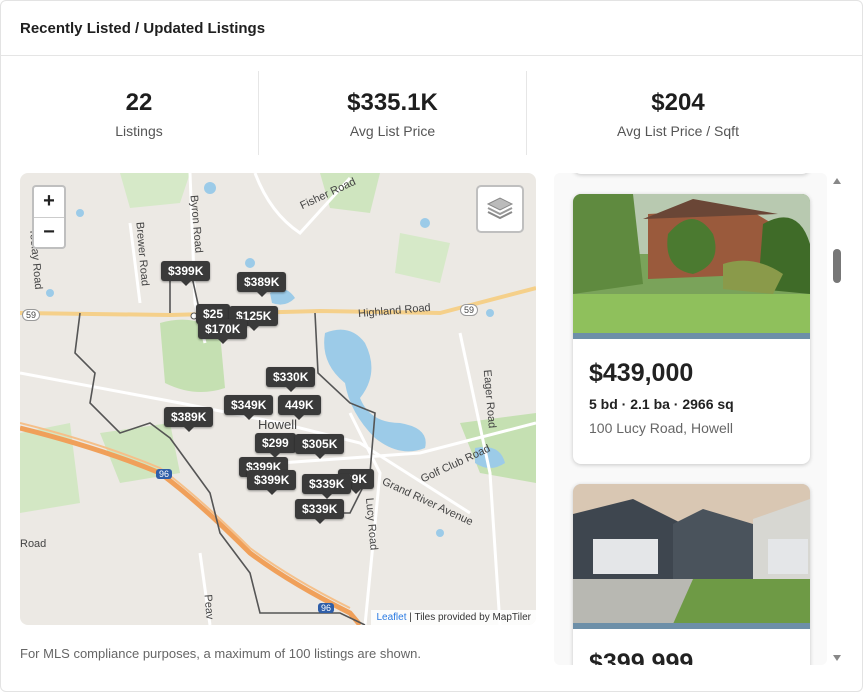 The image size is (863, 692). Describe the element at coordinates (291, 379) in the screenshot. I see `price-pin: $330K` at that location.